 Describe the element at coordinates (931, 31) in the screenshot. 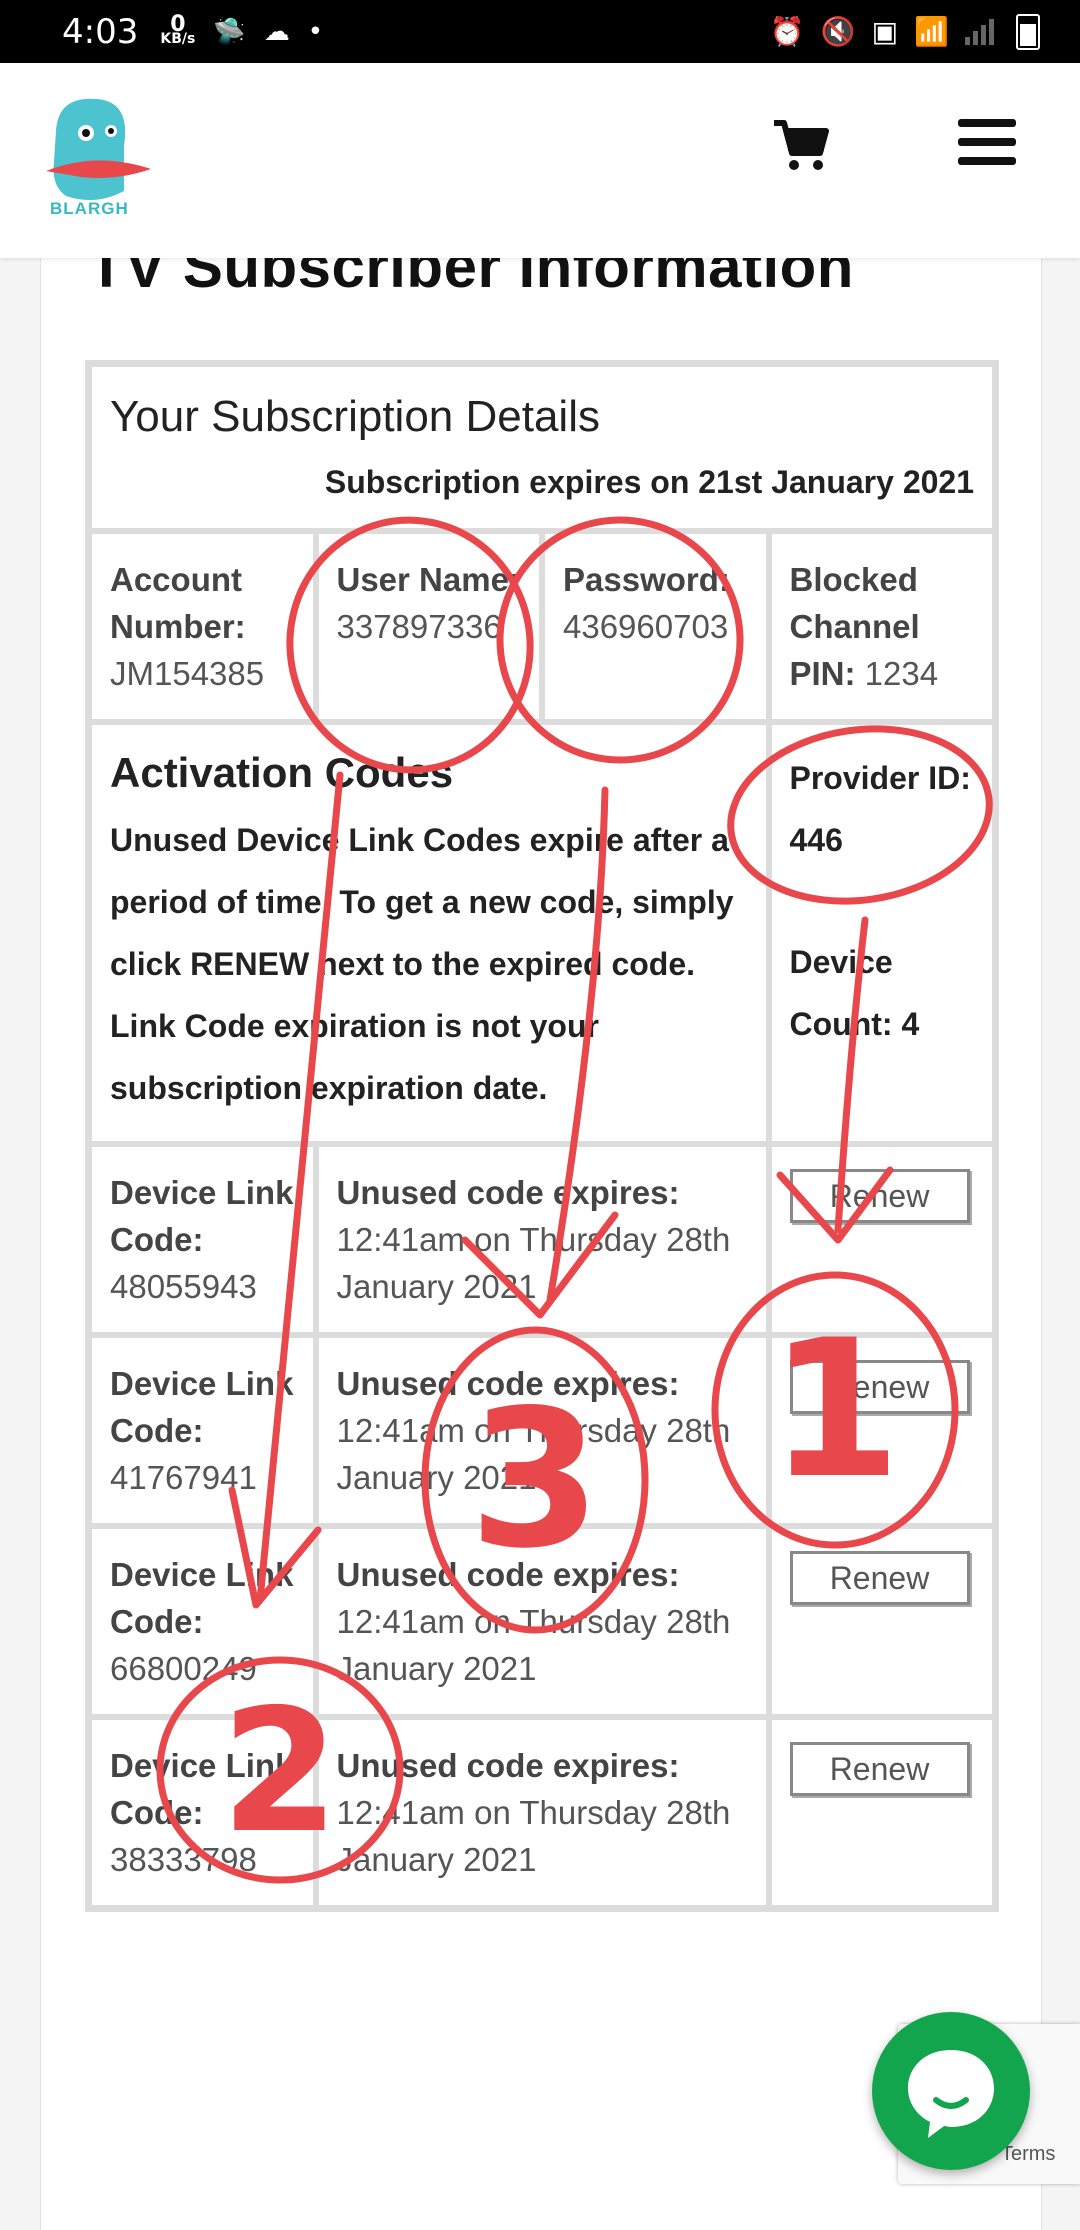

I see `wifi-icon: 📶` at that location.